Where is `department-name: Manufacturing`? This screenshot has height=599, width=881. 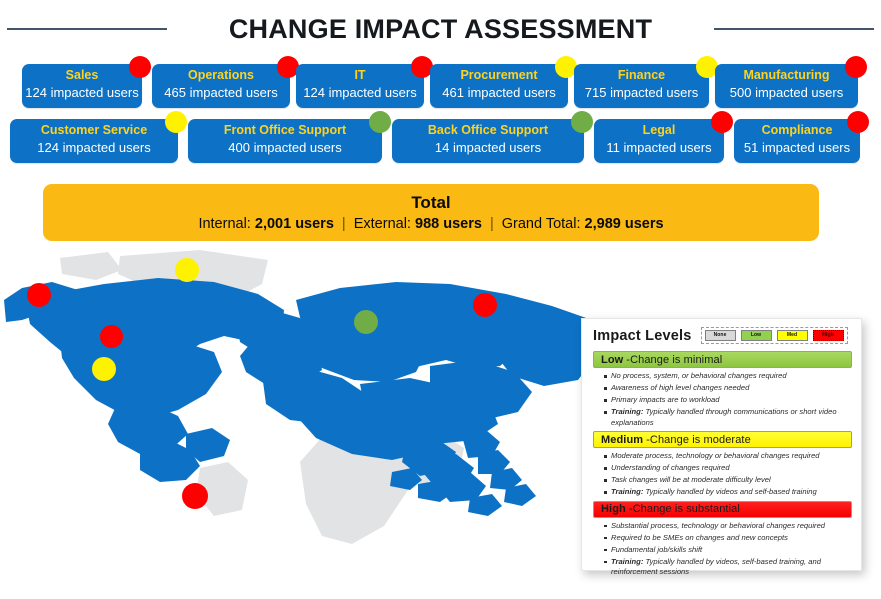
department-name: Manufacturing is located at coordinates (786, 75).